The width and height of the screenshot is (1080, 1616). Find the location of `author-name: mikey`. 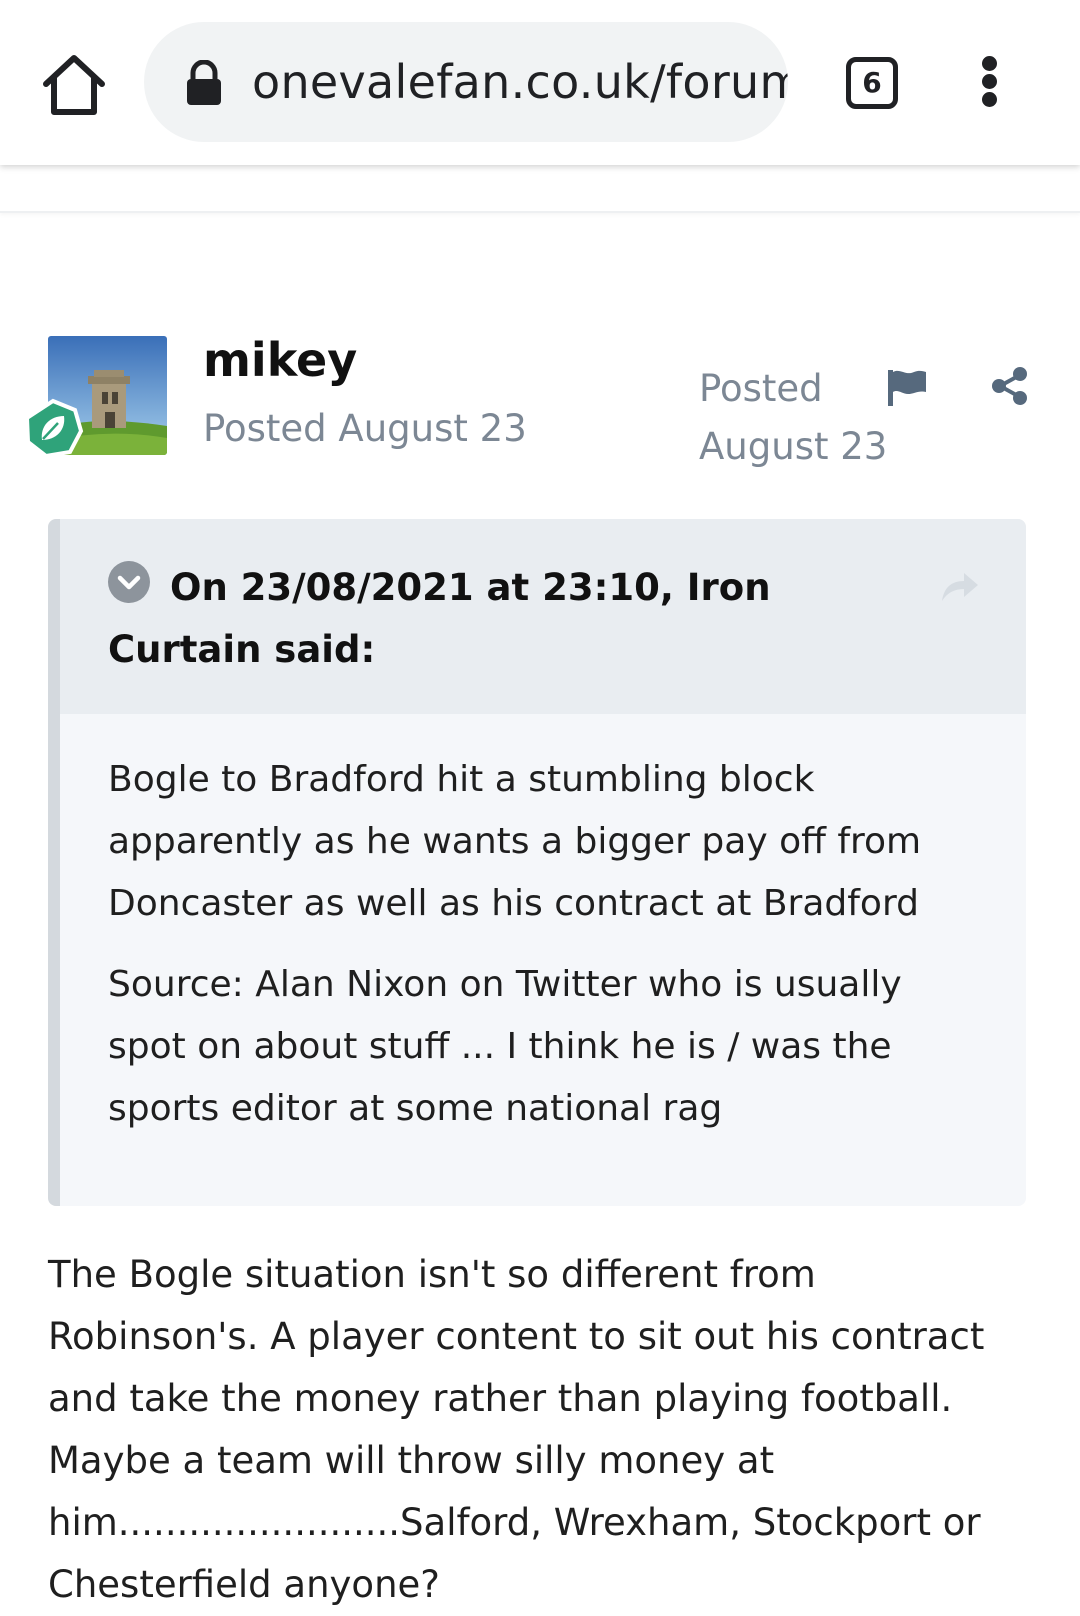

author-name: mikey is located at coordinates (280, 360).